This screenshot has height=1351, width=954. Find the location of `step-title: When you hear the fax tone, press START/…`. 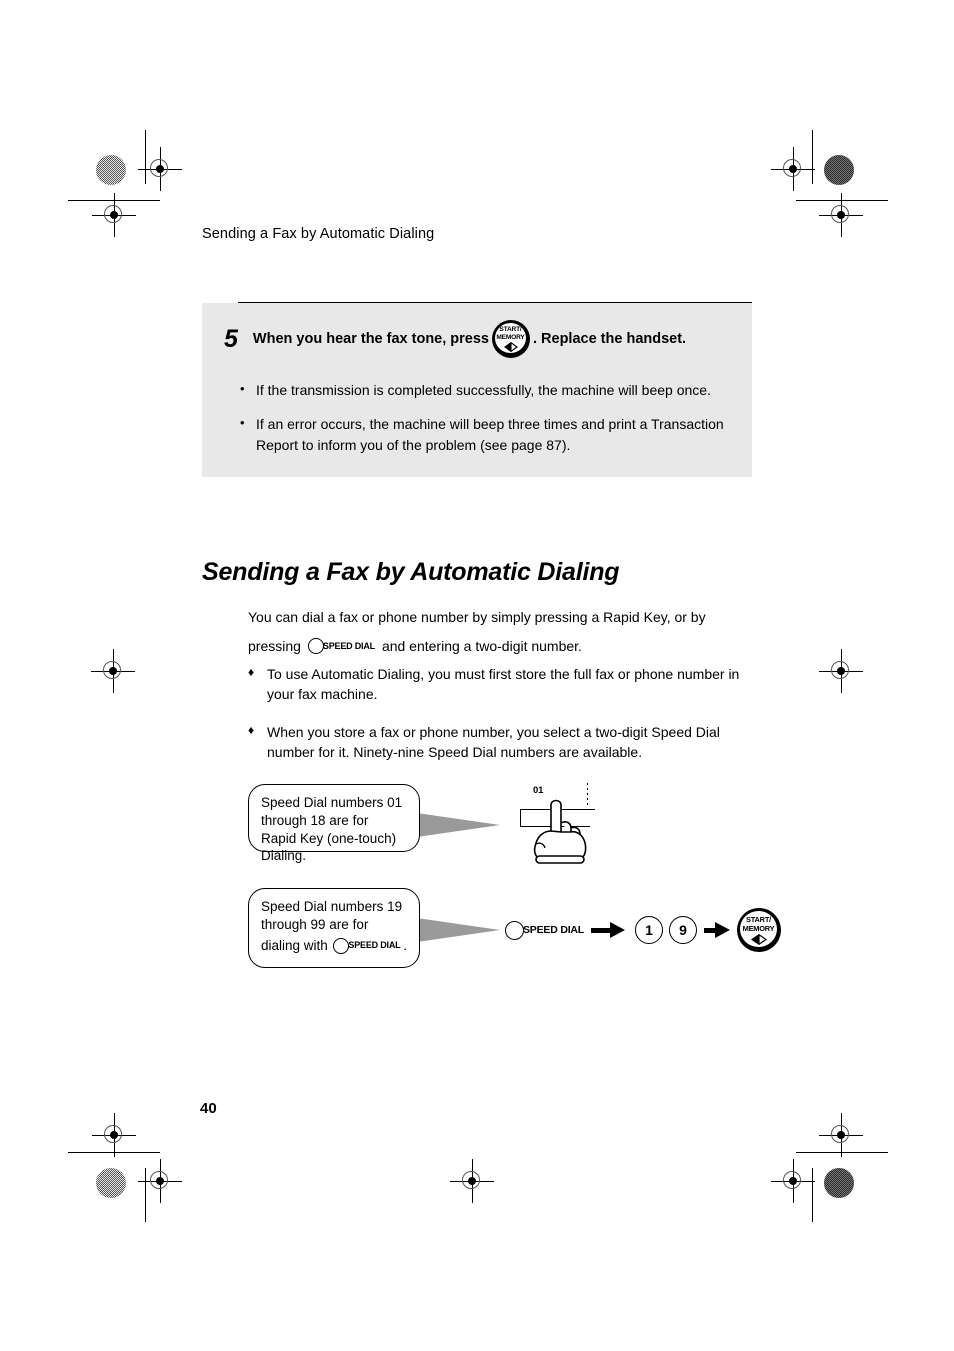

step-title: When you hear the fax tone, press START/… is located at coordinates (469, 339).